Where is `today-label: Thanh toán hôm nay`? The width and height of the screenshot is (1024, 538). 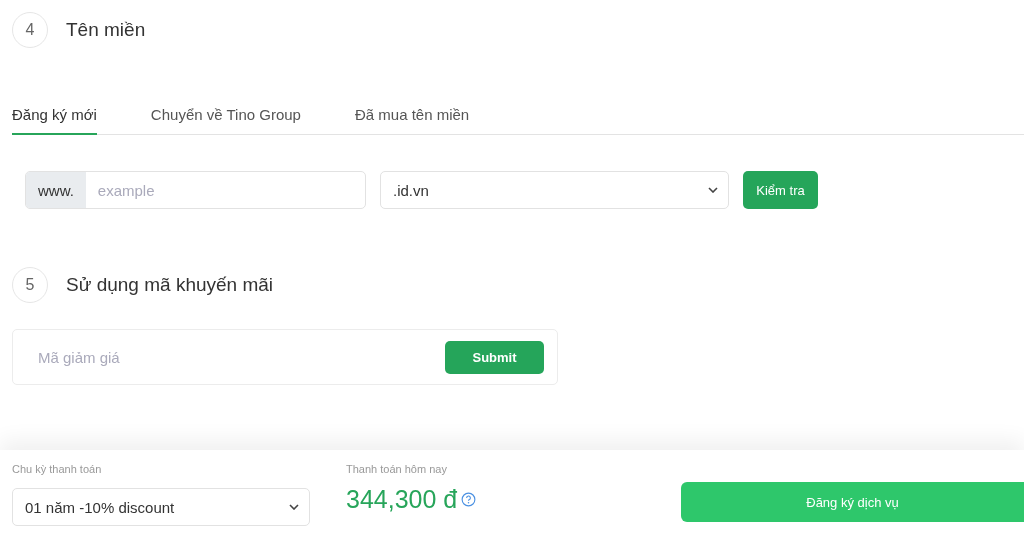 today-label: Thanh toán hôm nay is located at coordinates (397, 469).